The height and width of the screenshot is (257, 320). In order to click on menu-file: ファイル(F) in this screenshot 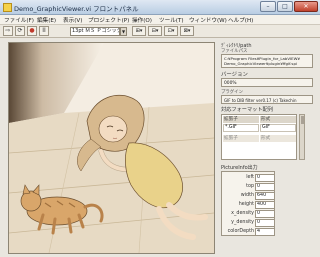, I will do `click(19, 20)`.